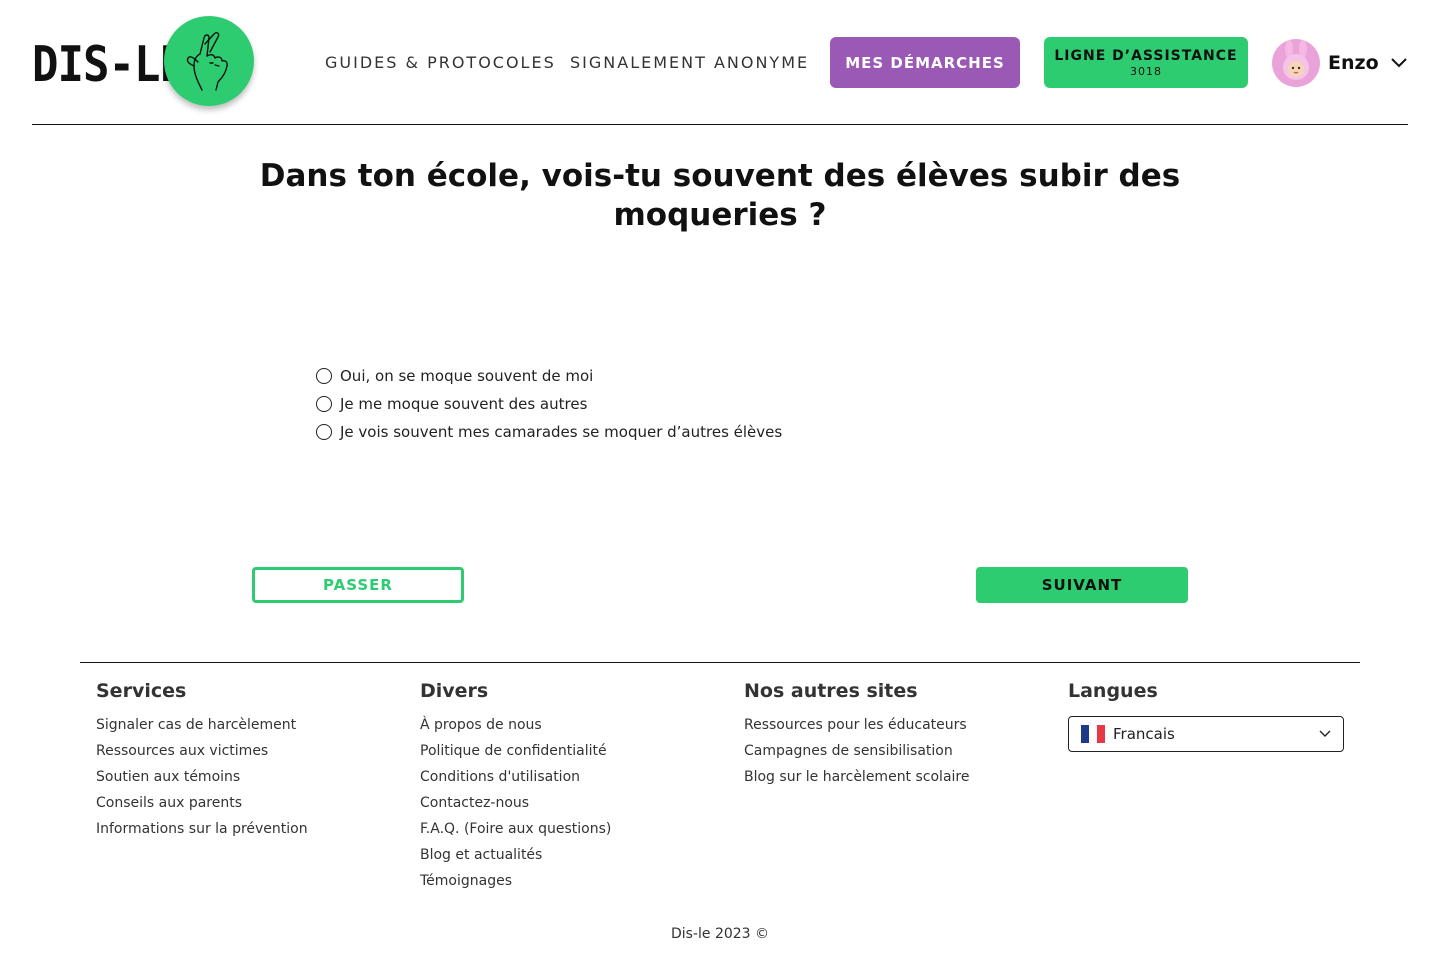 This screenshot has height=959, width=1440. I want to click on user-menu: Enzo, so click(1339, 63).